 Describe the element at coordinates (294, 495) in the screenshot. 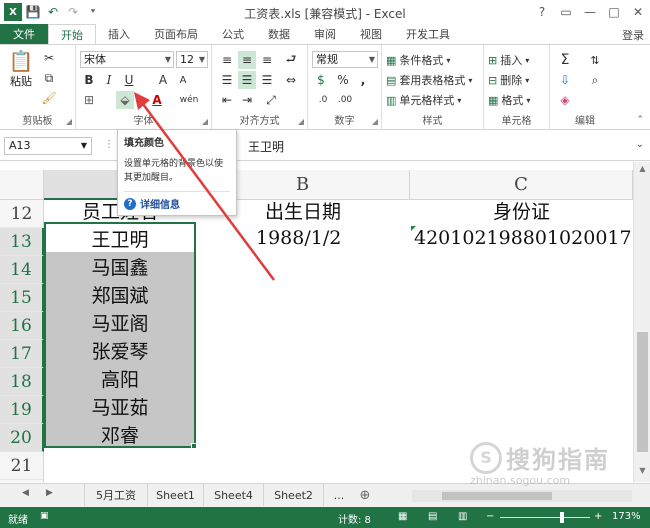

I see `sheet-tab-sheet2: Sheet2` at that location.